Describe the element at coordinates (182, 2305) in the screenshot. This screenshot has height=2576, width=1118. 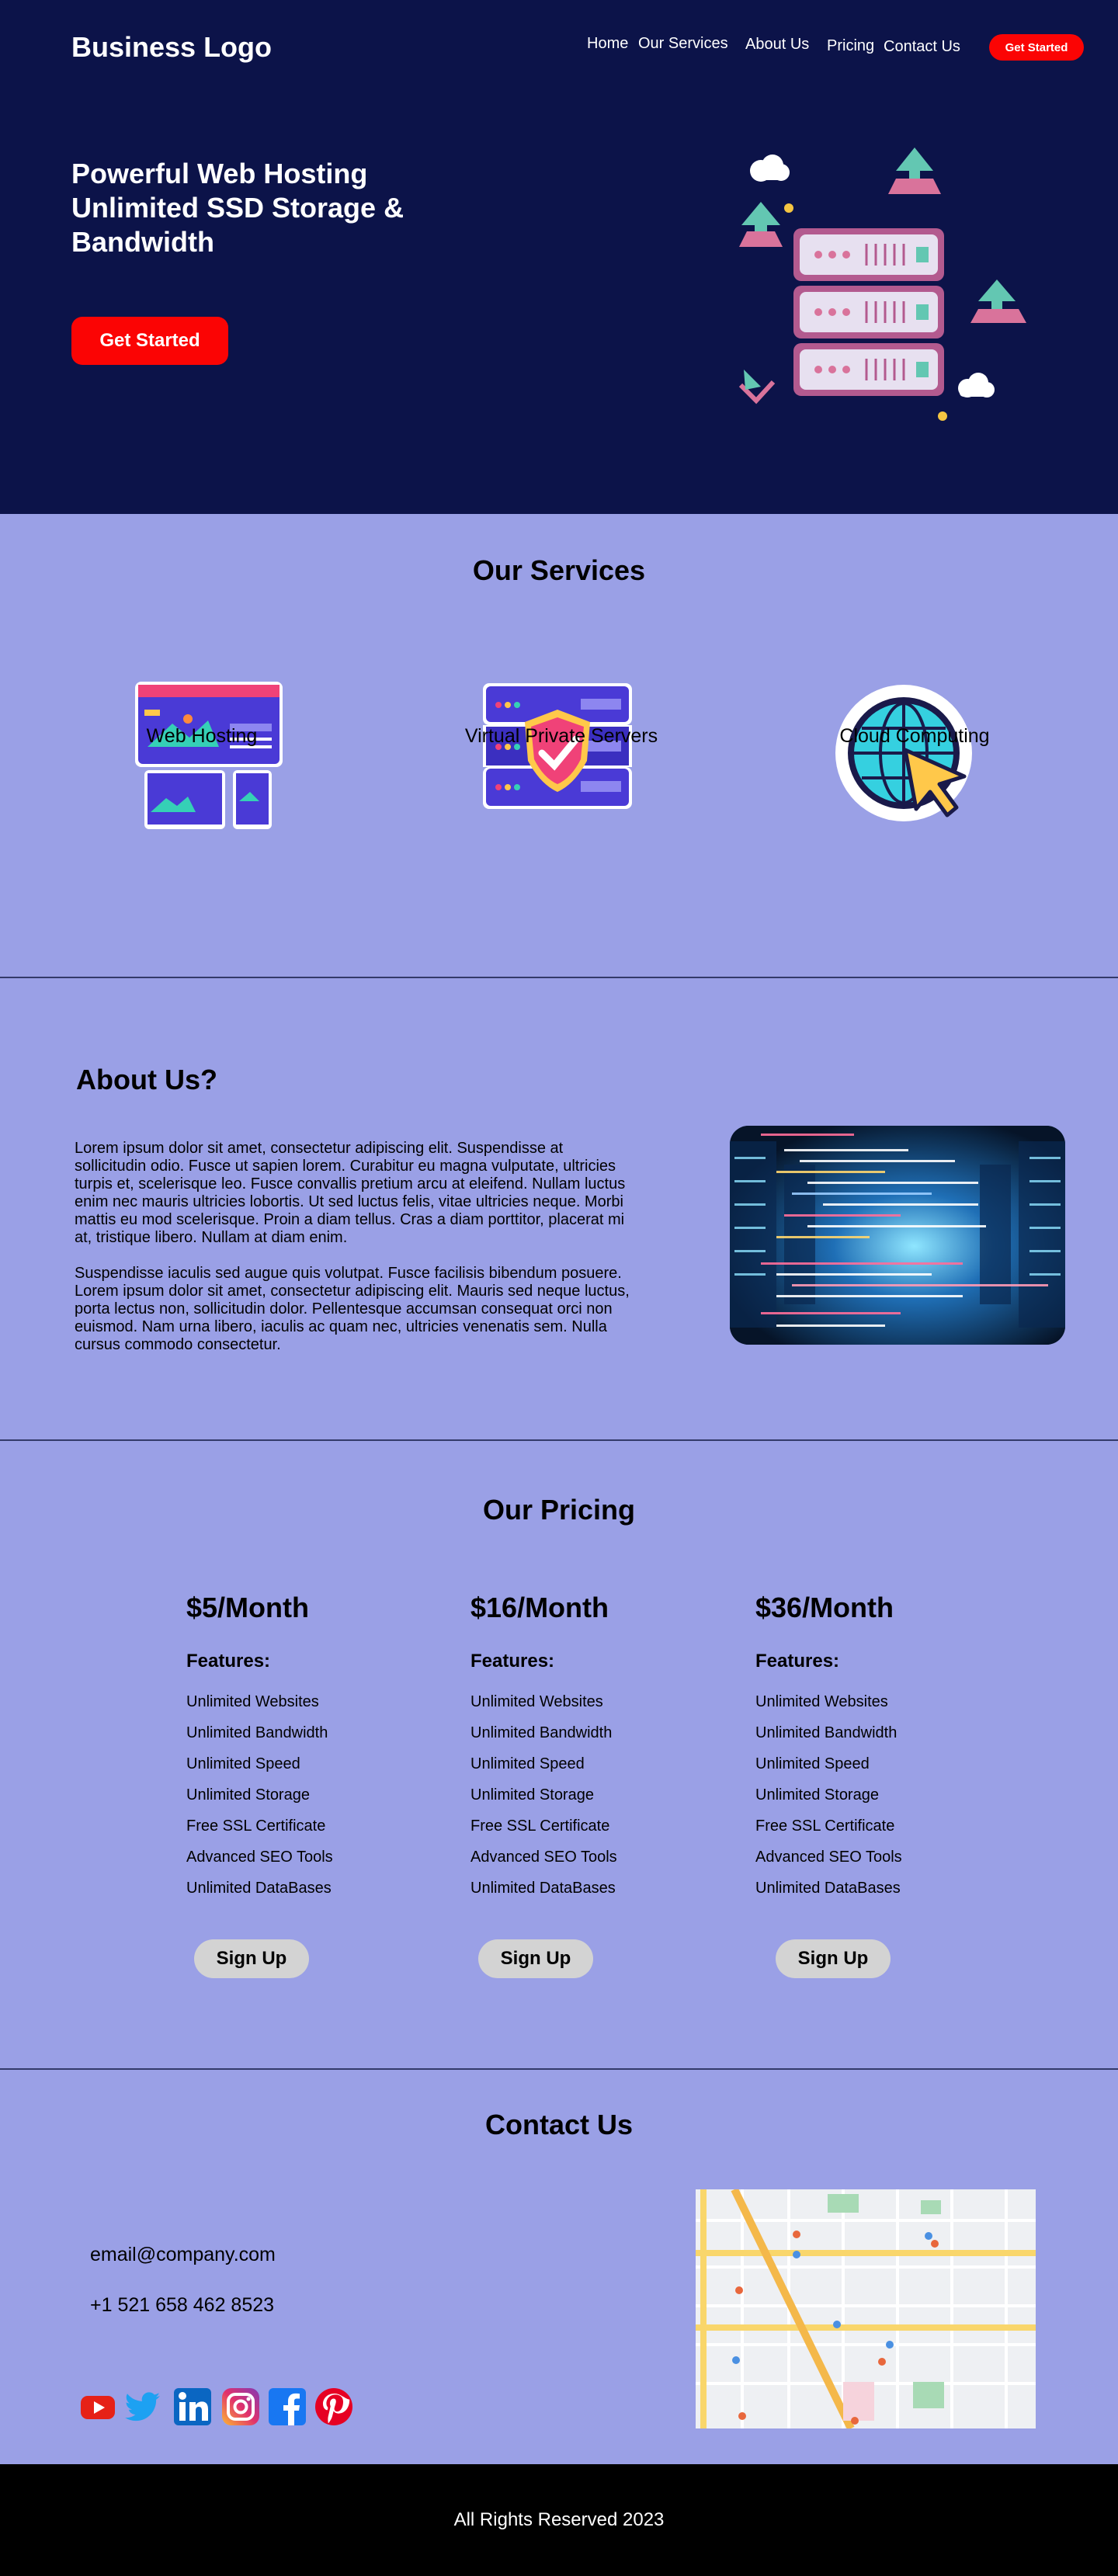
I see `contact-phone: +1 521 658 462 8523` at that location.